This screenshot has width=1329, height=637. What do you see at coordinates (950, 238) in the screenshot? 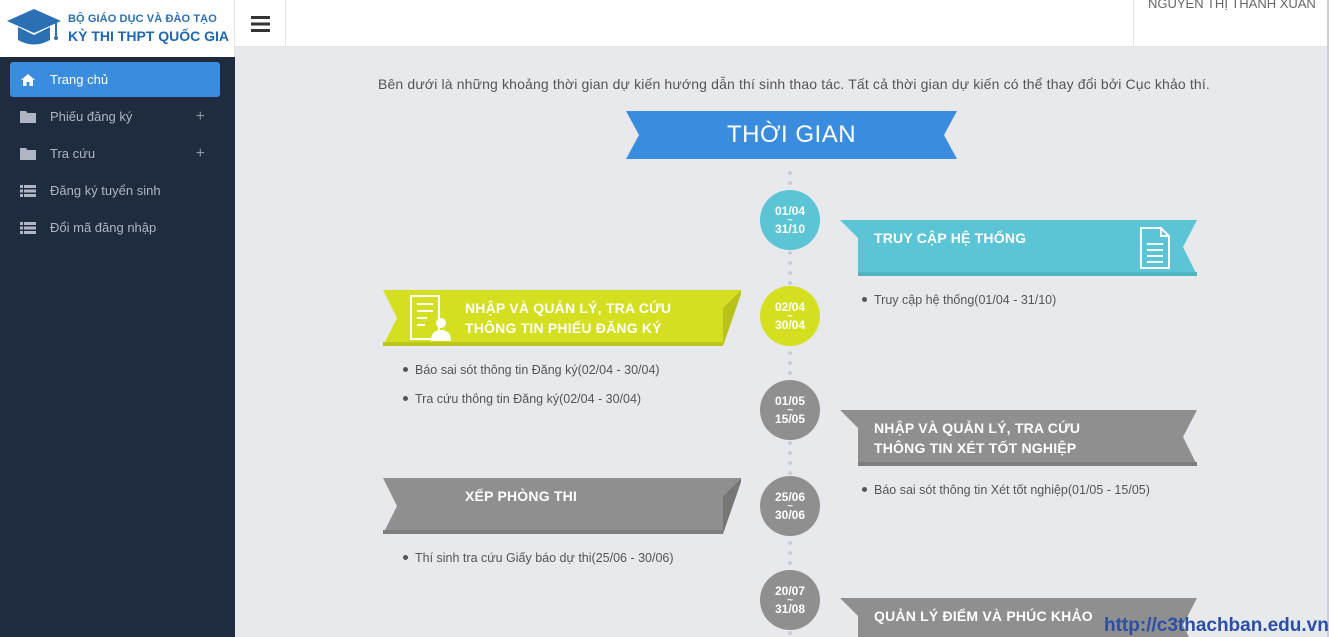
I see `milestone-title: TRUY CẬP HỆ THỐNG` at bounding box center [950, 238].